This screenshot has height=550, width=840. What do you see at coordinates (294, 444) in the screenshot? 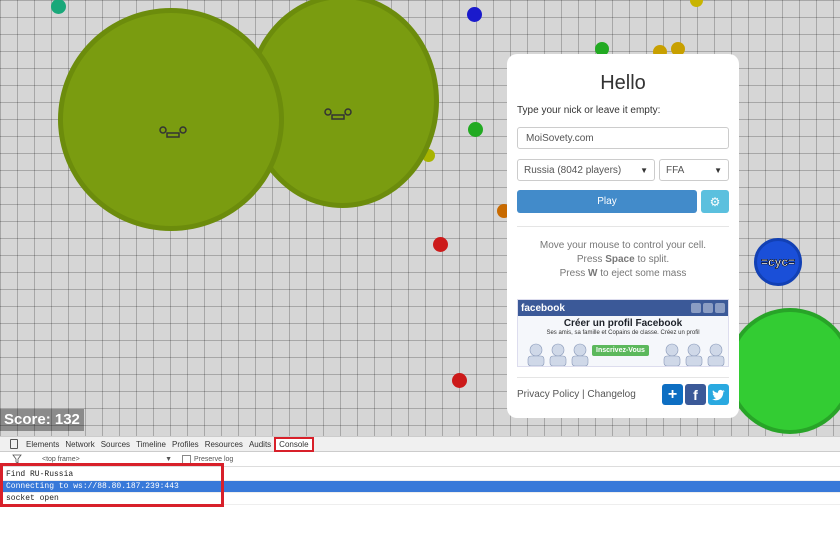
I see `tab-console: Console` at bounding box center [294, 444].